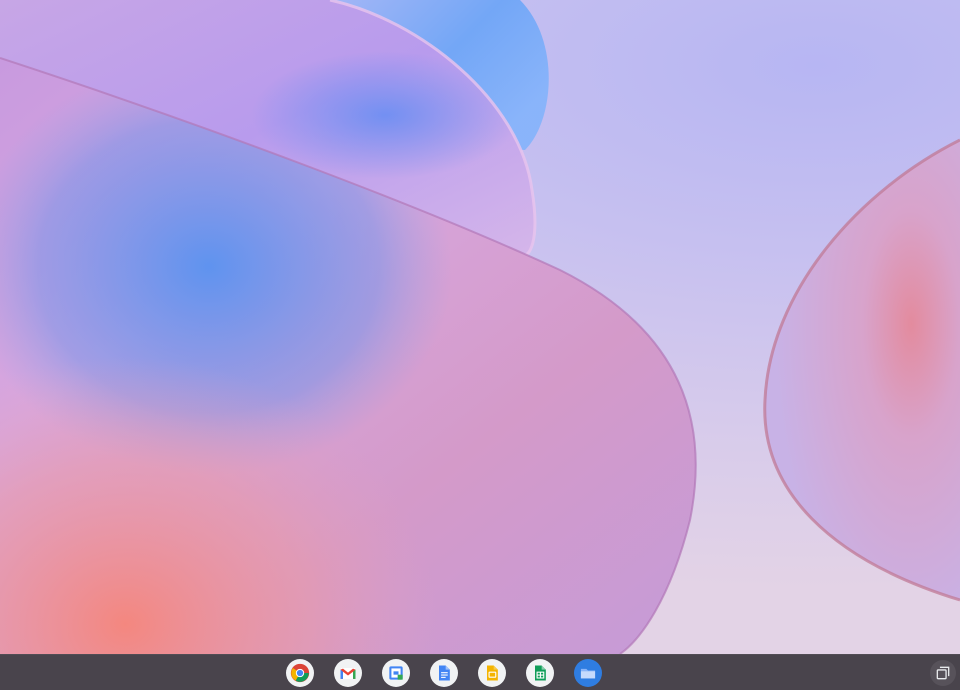 The image size is (960, 690). What do you see at coordinates (943, 673) in the screenshot?
I see `window-overview-icon` at bounding box center [943, 673].